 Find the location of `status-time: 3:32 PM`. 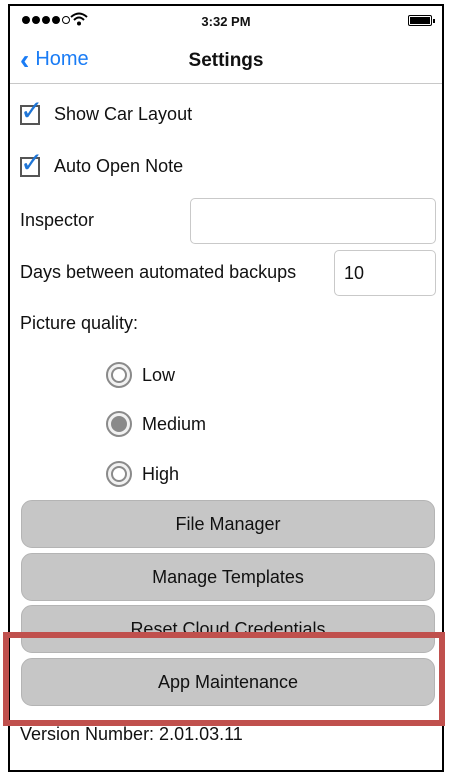

status-time: 3:32 PM is located at coordinates (226, 21).